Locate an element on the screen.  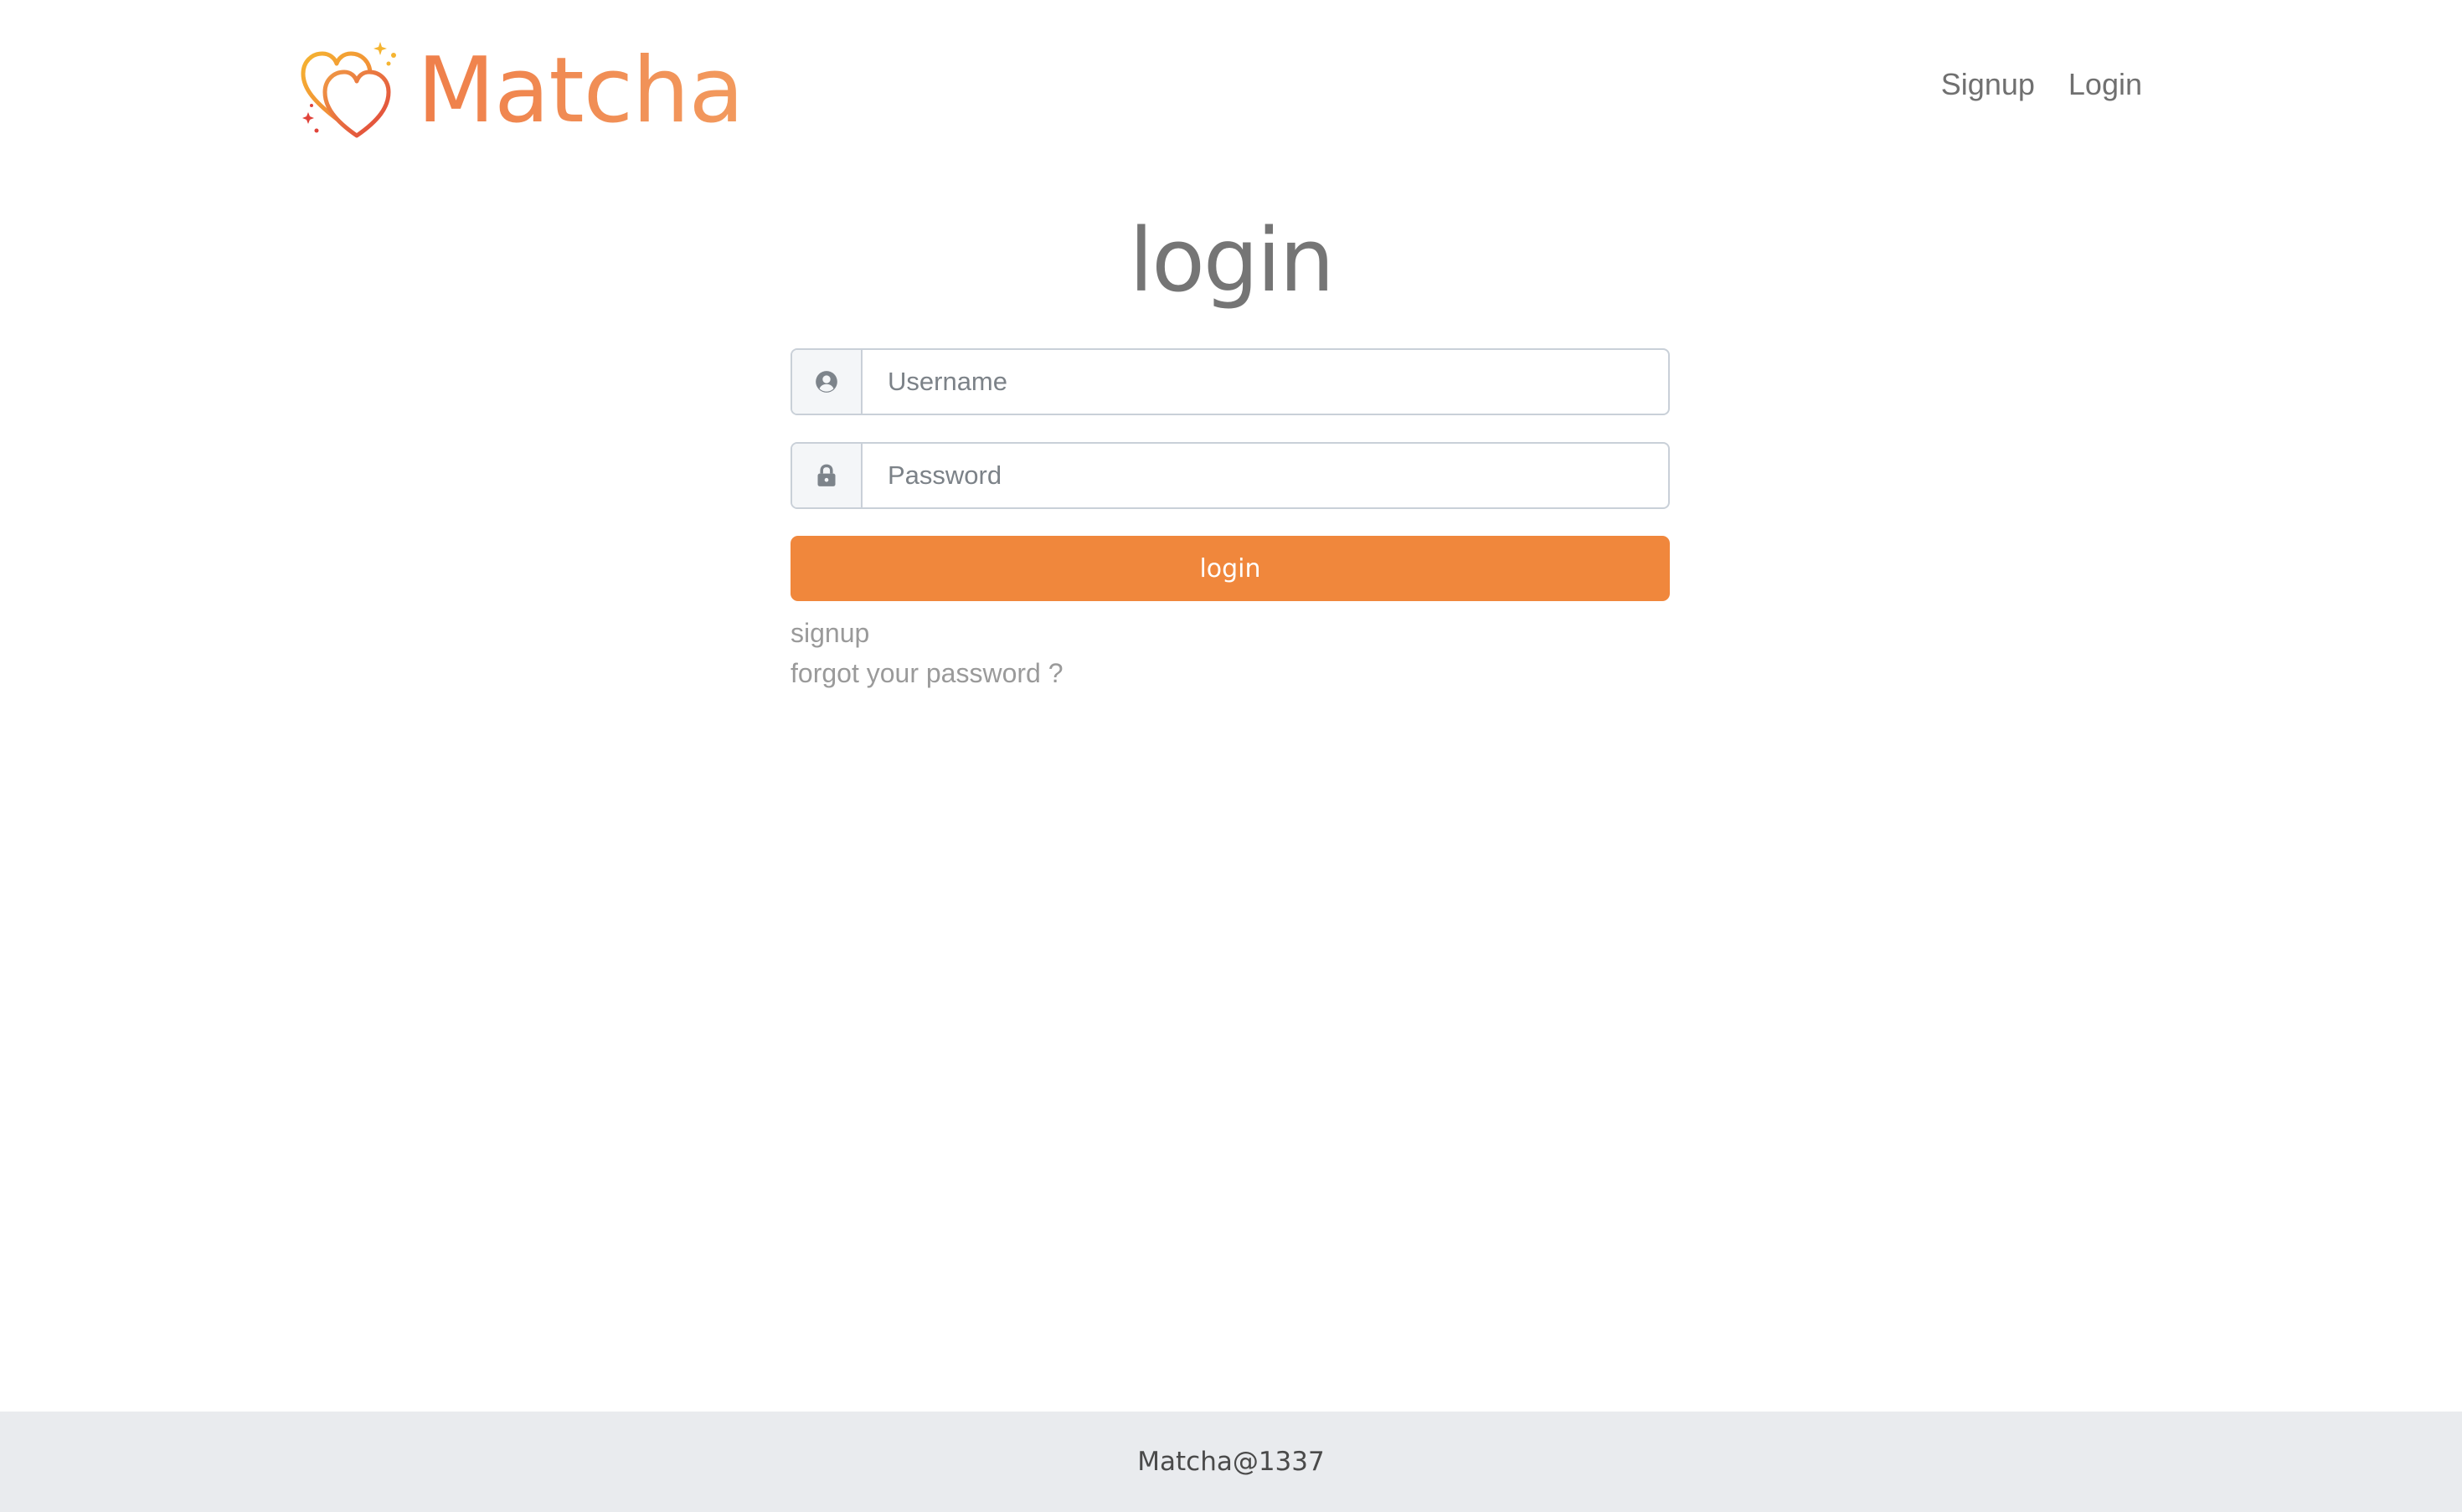
lock-icon is located at coordinates (826, 475).